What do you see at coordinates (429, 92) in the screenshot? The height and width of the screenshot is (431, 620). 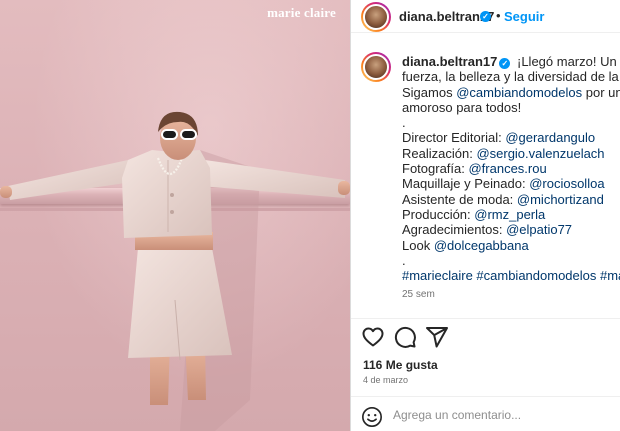 I see `caption-text: Sigamos` at bounding box center [429, 92].